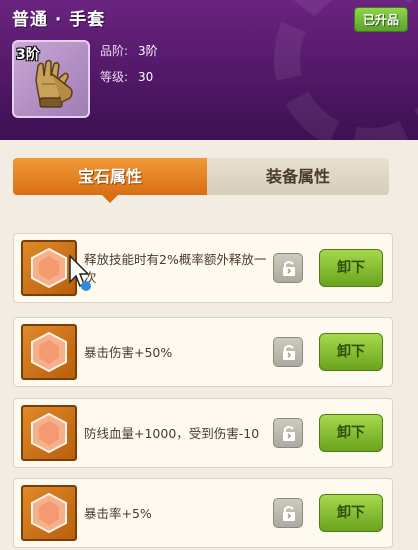  What do you see at coordinates (203, 513) in the screenshot?
I see `gem-slot-4: 暴击率+5% 卸下` at bounding box center [203, 513].